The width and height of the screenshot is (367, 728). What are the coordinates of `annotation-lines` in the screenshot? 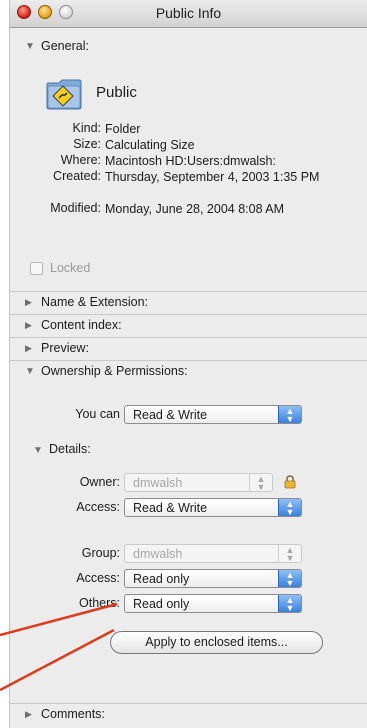 It's located at (59, 647).